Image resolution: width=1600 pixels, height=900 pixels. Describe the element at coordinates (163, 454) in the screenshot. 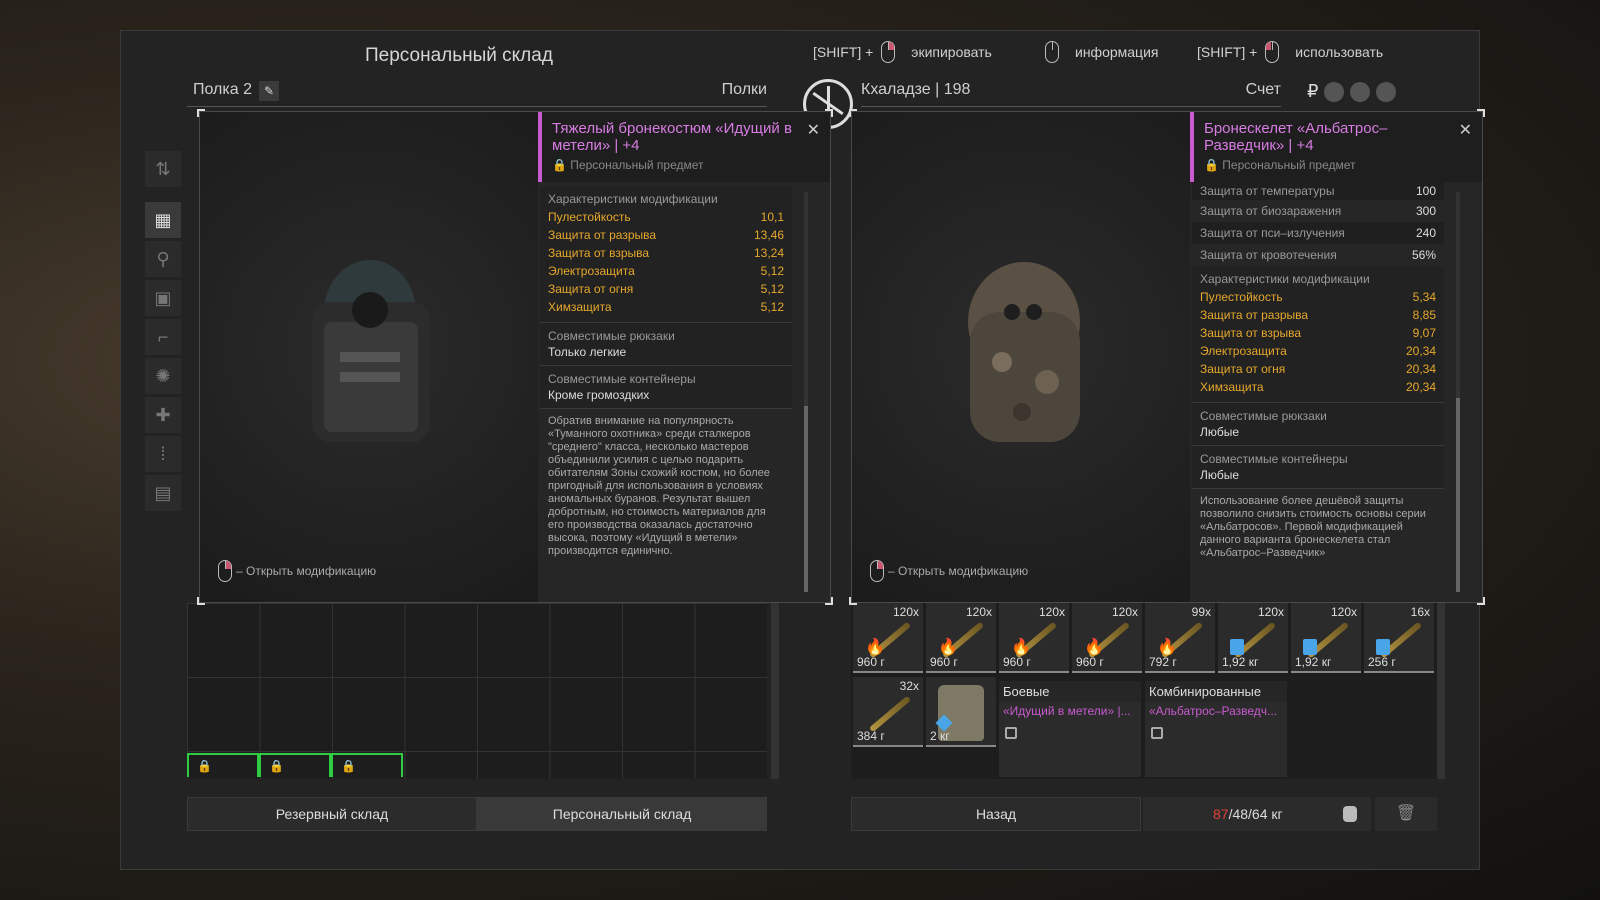

I see `ammo-icon: ⁞` at that location.